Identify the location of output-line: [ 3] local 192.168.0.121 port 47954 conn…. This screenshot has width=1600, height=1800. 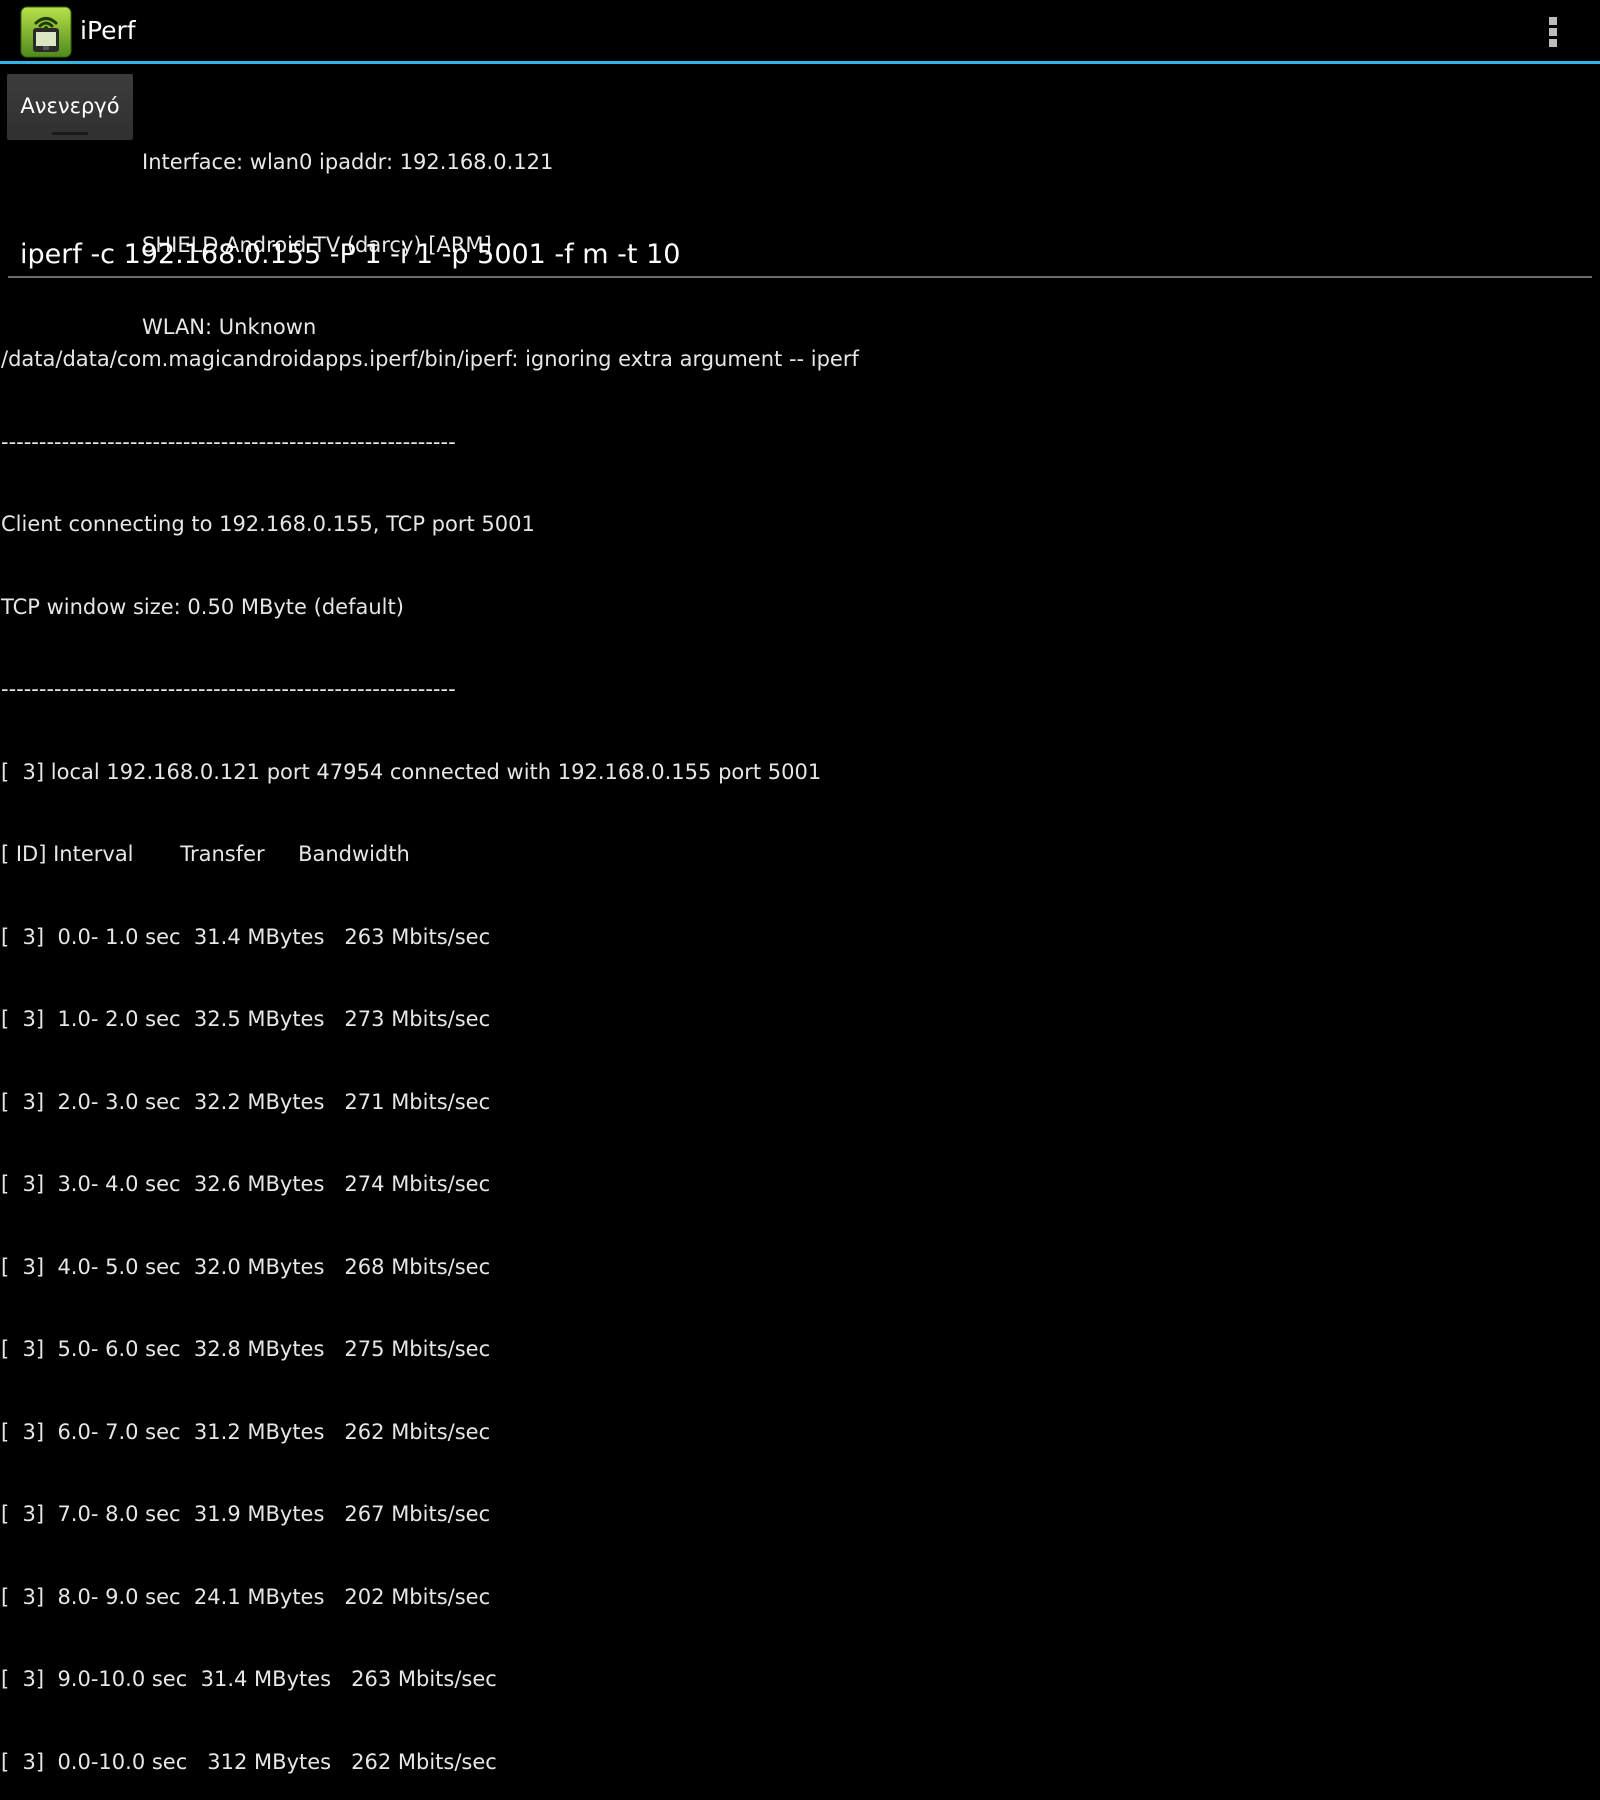
(411, 771).